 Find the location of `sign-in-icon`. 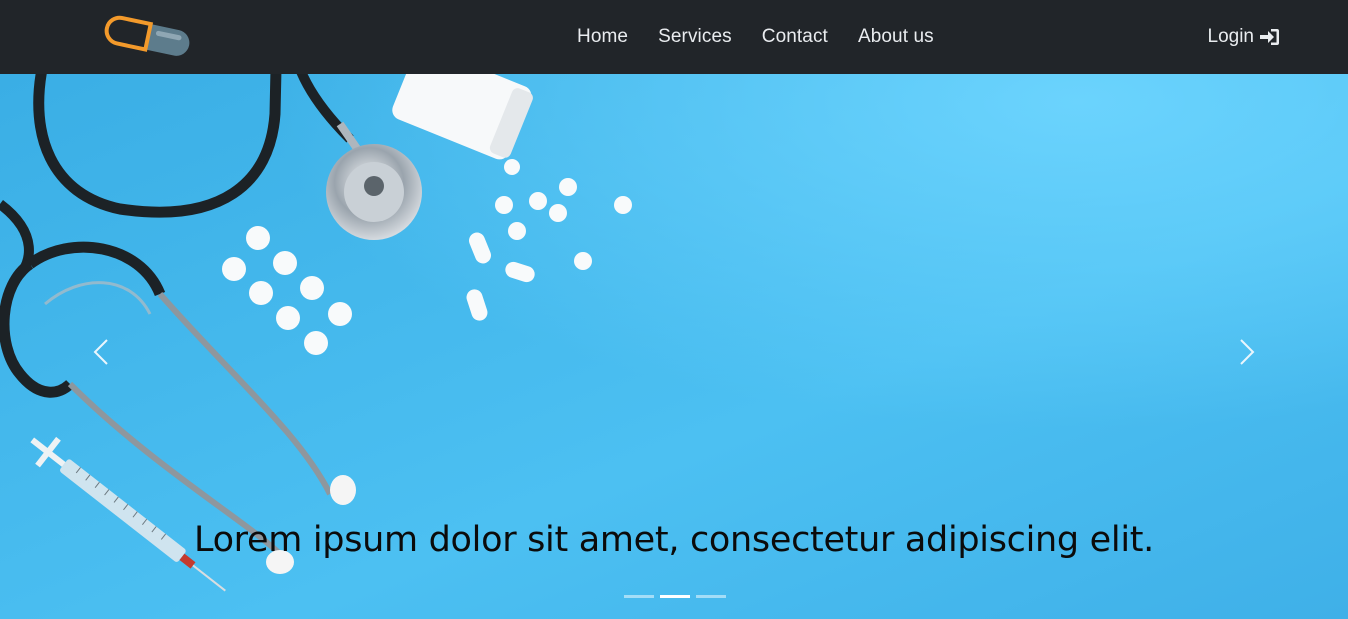

sign-in-icon is located at coordinates (1269, 37).